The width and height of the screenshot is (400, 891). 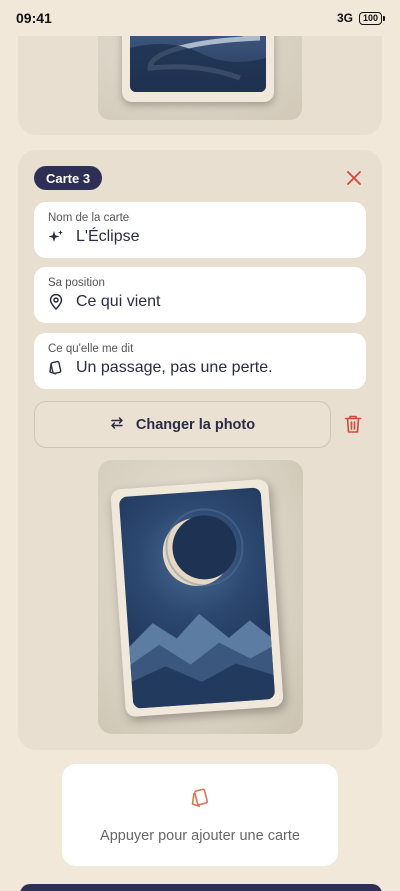 What do you see at coordinates (91, 349) in the screenshot?
I see `field-label: Ce qu'elle me dit` at bounding box center [91, 349].